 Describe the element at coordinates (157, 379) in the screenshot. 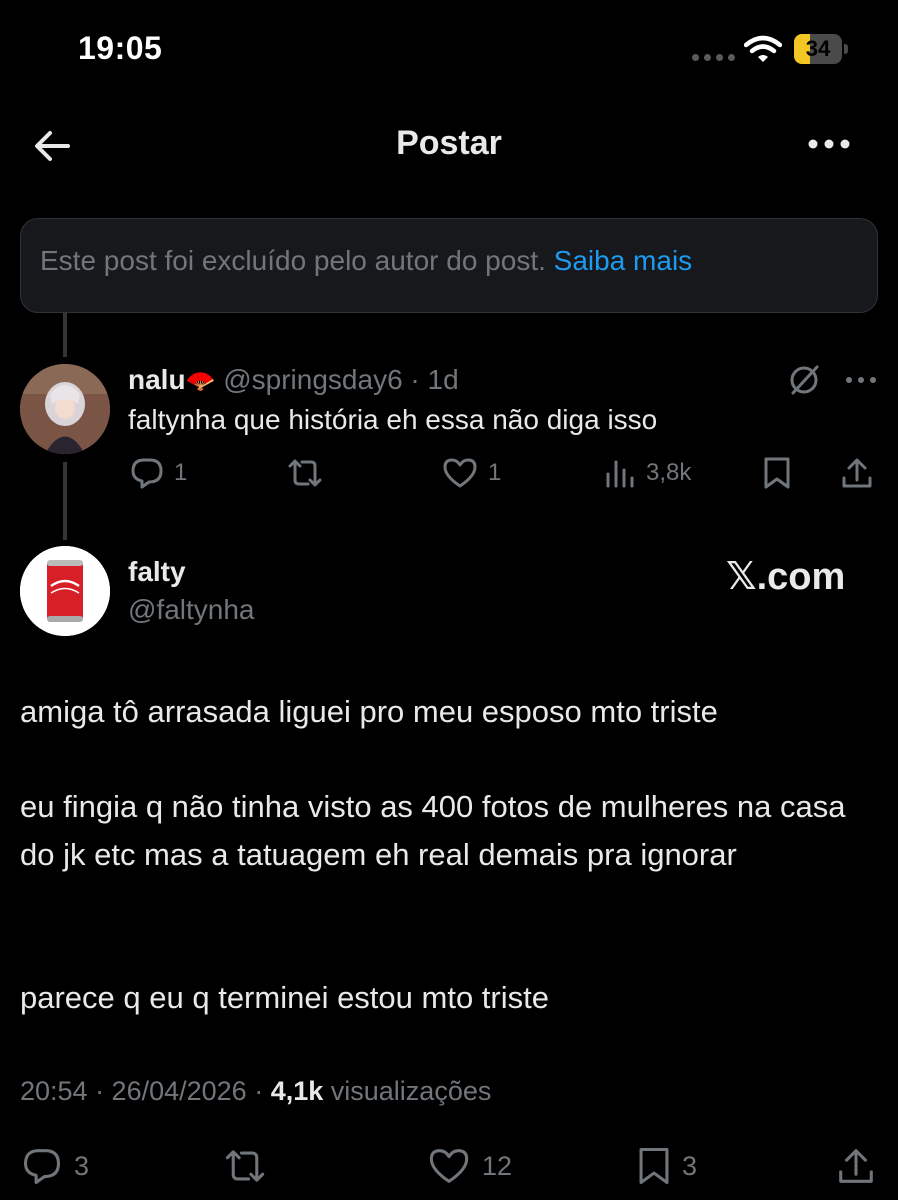

I see `reply-author-name: nalu` at that location.